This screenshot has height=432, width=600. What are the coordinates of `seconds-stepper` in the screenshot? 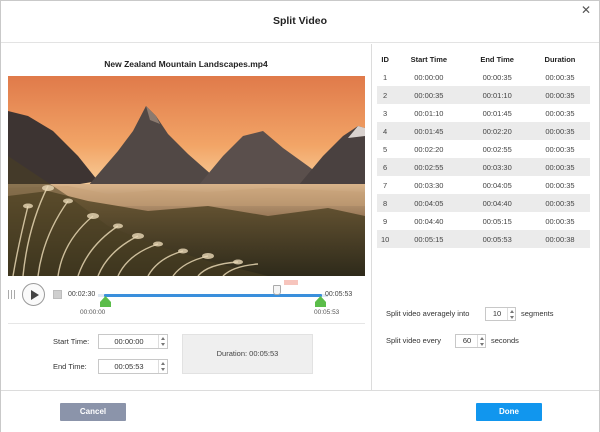 It's located at (481, 341).